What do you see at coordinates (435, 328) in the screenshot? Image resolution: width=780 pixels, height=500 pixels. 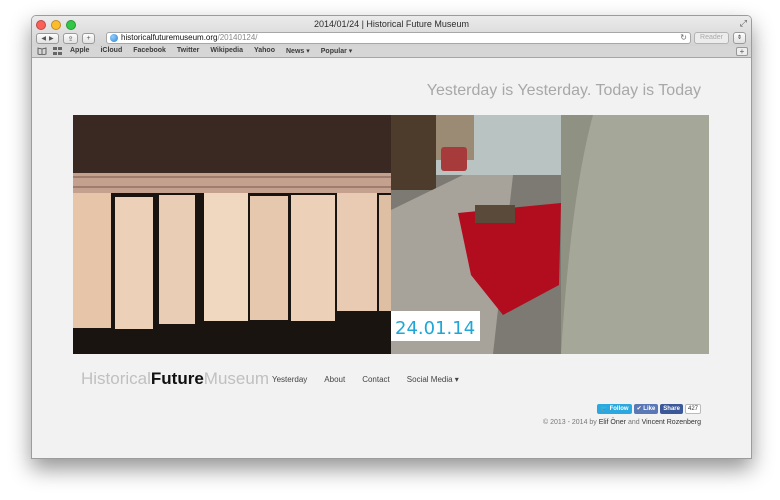 I see `hero-date-stamp: 24.01.14` at bounding box center [435, 328].